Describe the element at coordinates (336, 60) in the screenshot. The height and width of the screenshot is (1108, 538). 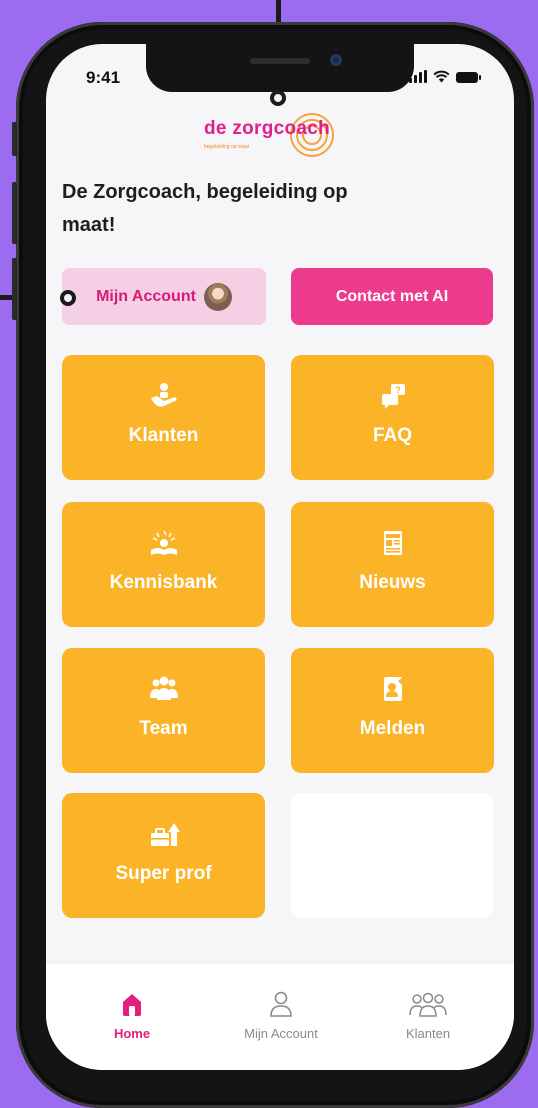
I see `front-camera` at that location.